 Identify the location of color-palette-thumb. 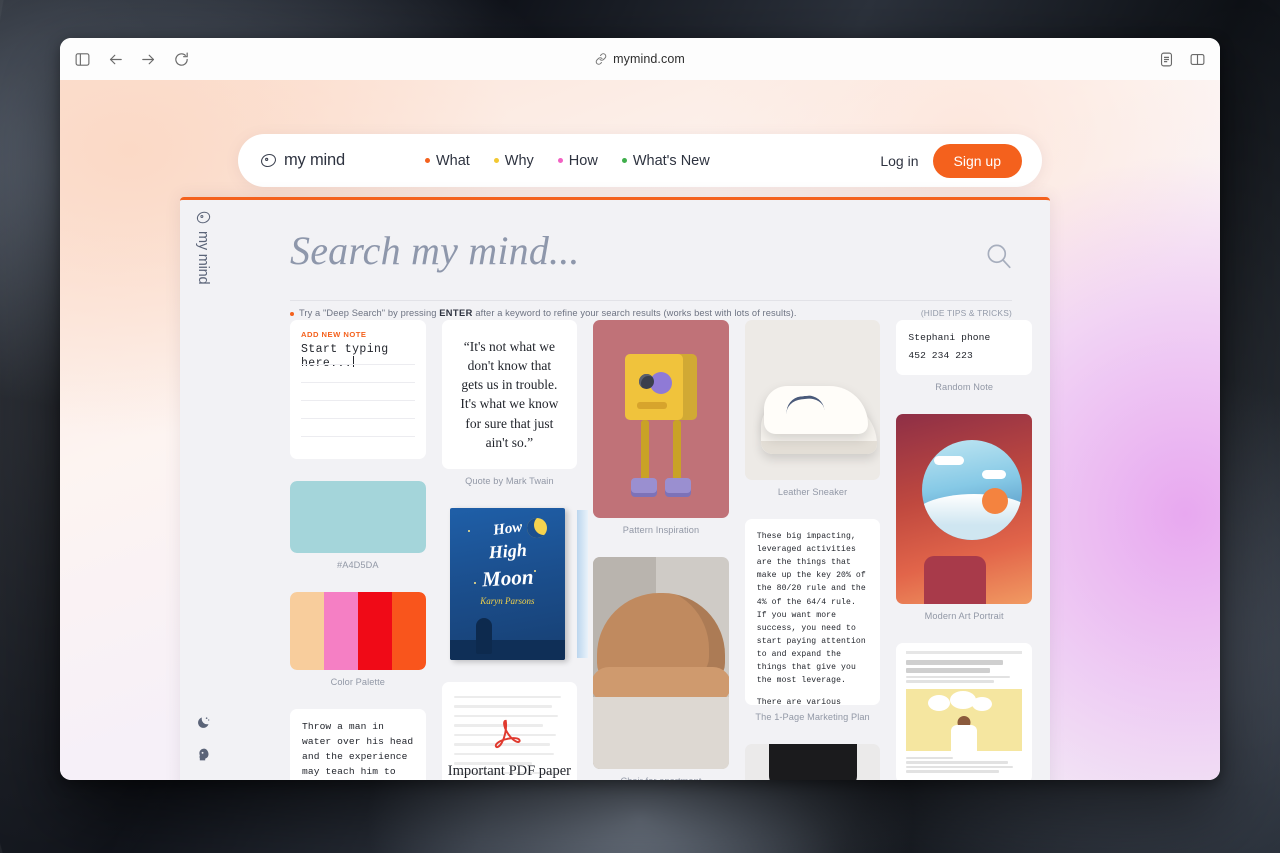
(358, 631).